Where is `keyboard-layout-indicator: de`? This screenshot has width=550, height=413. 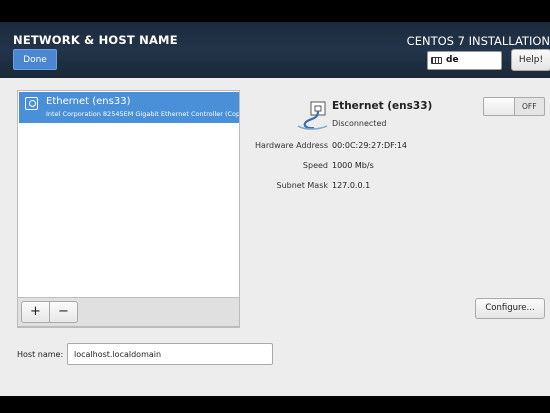
keyboard-layout-indicator: de is located at coordinates (464, 60).